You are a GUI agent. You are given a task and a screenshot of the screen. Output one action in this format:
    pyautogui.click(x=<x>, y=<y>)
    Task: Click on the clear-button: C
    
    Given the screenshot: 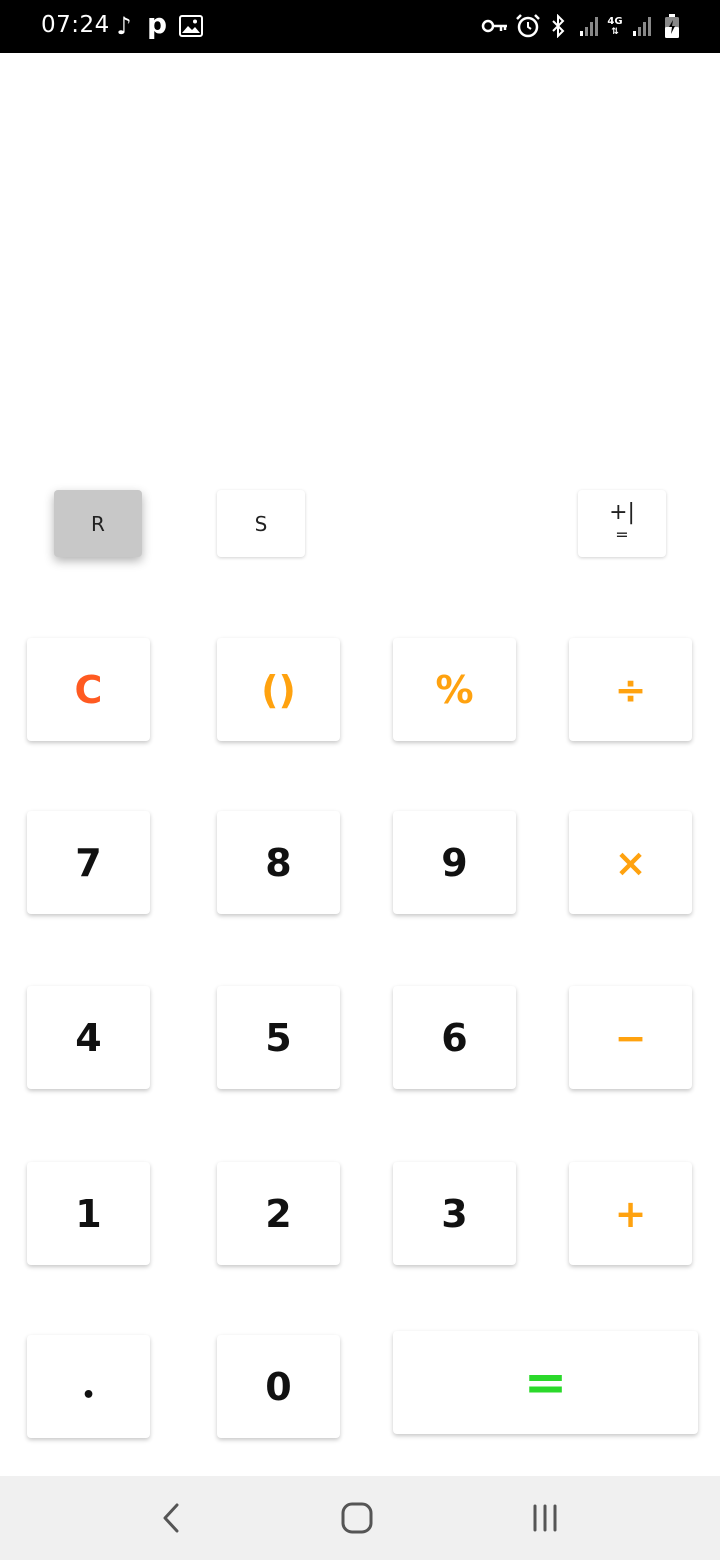 What is the action you would take?
    pyautogui.click(x=88, y=689)
    